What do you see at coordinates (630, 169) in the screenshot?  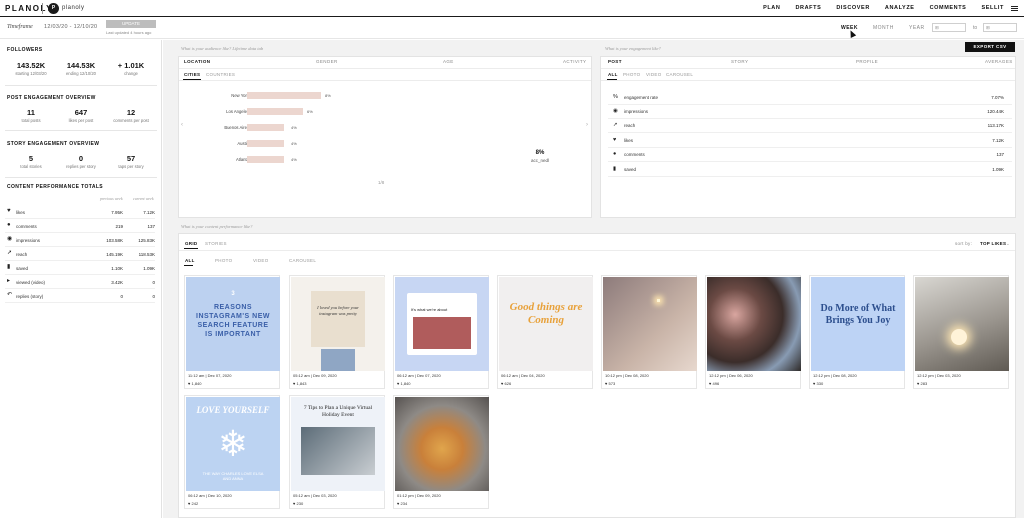 I see `row-label: saved` at bounding box center [630, 169].